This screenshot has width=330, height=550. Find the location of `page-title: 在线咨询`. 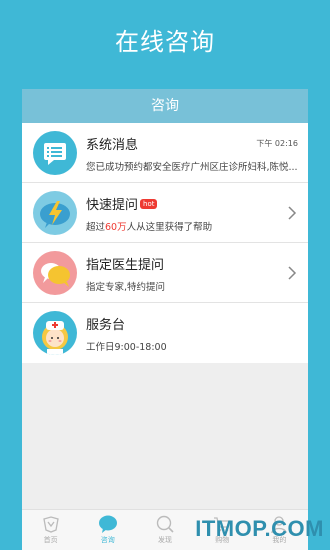

page-title: 在线咨询 is located at coordinates (165, 42).